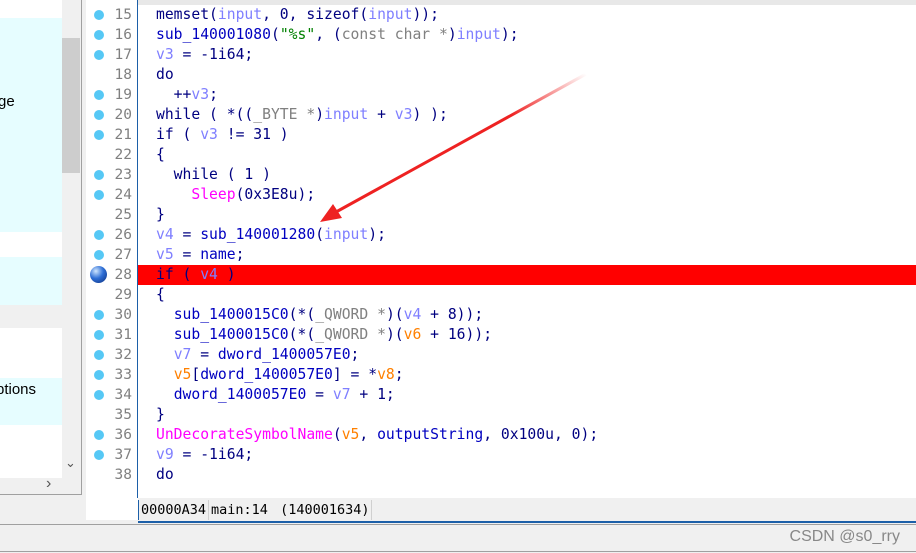  Describe the element at coordinates (123, 375) in the screenshot. I see `line-number: 33` at that location.